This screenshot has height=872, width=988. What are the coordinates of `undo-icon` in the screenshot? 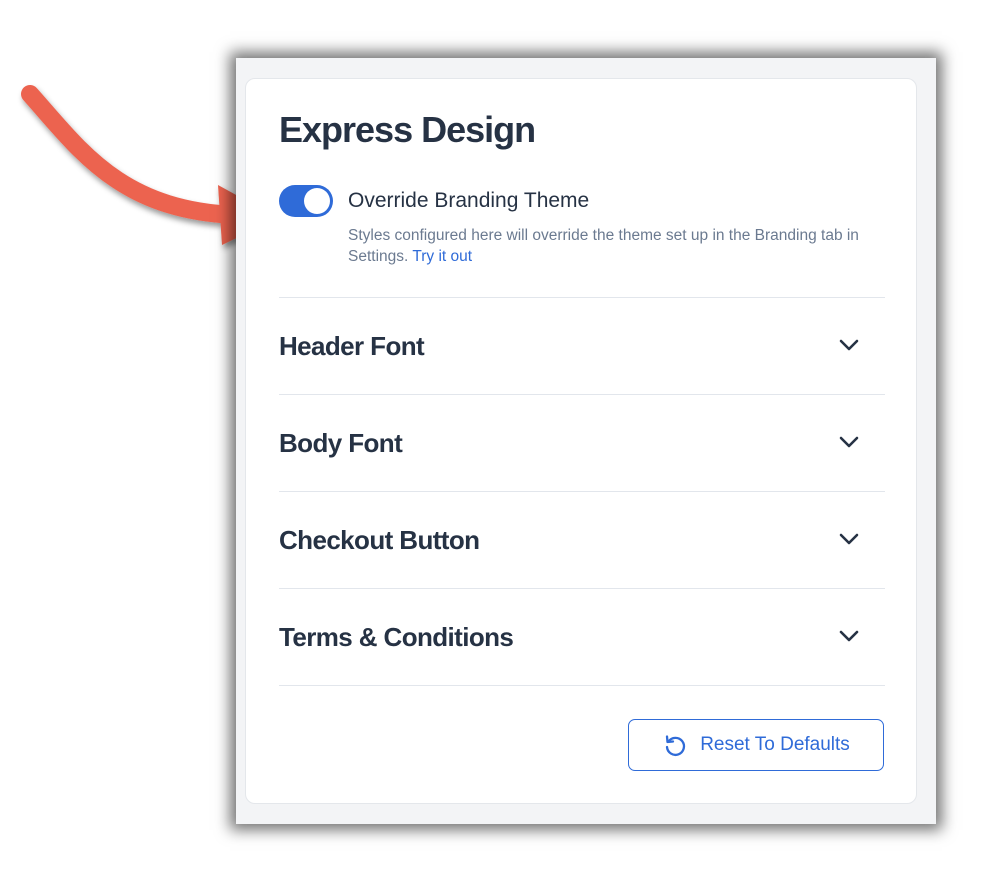 It's located at (676, 745).